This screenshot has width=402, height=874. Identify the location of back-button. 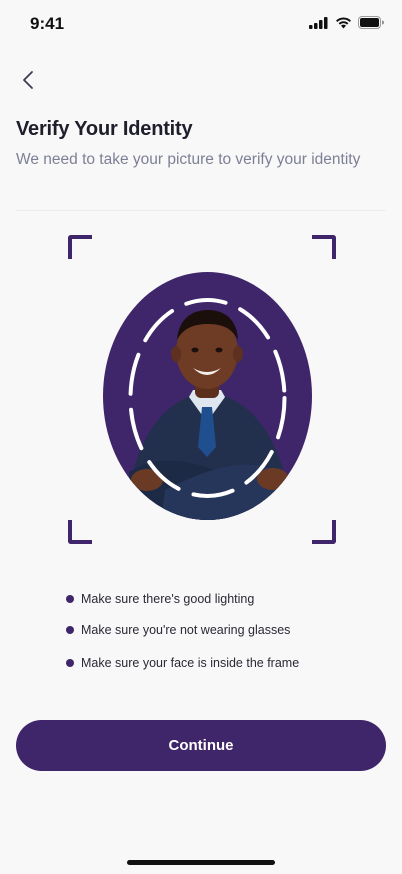
(28, 80).